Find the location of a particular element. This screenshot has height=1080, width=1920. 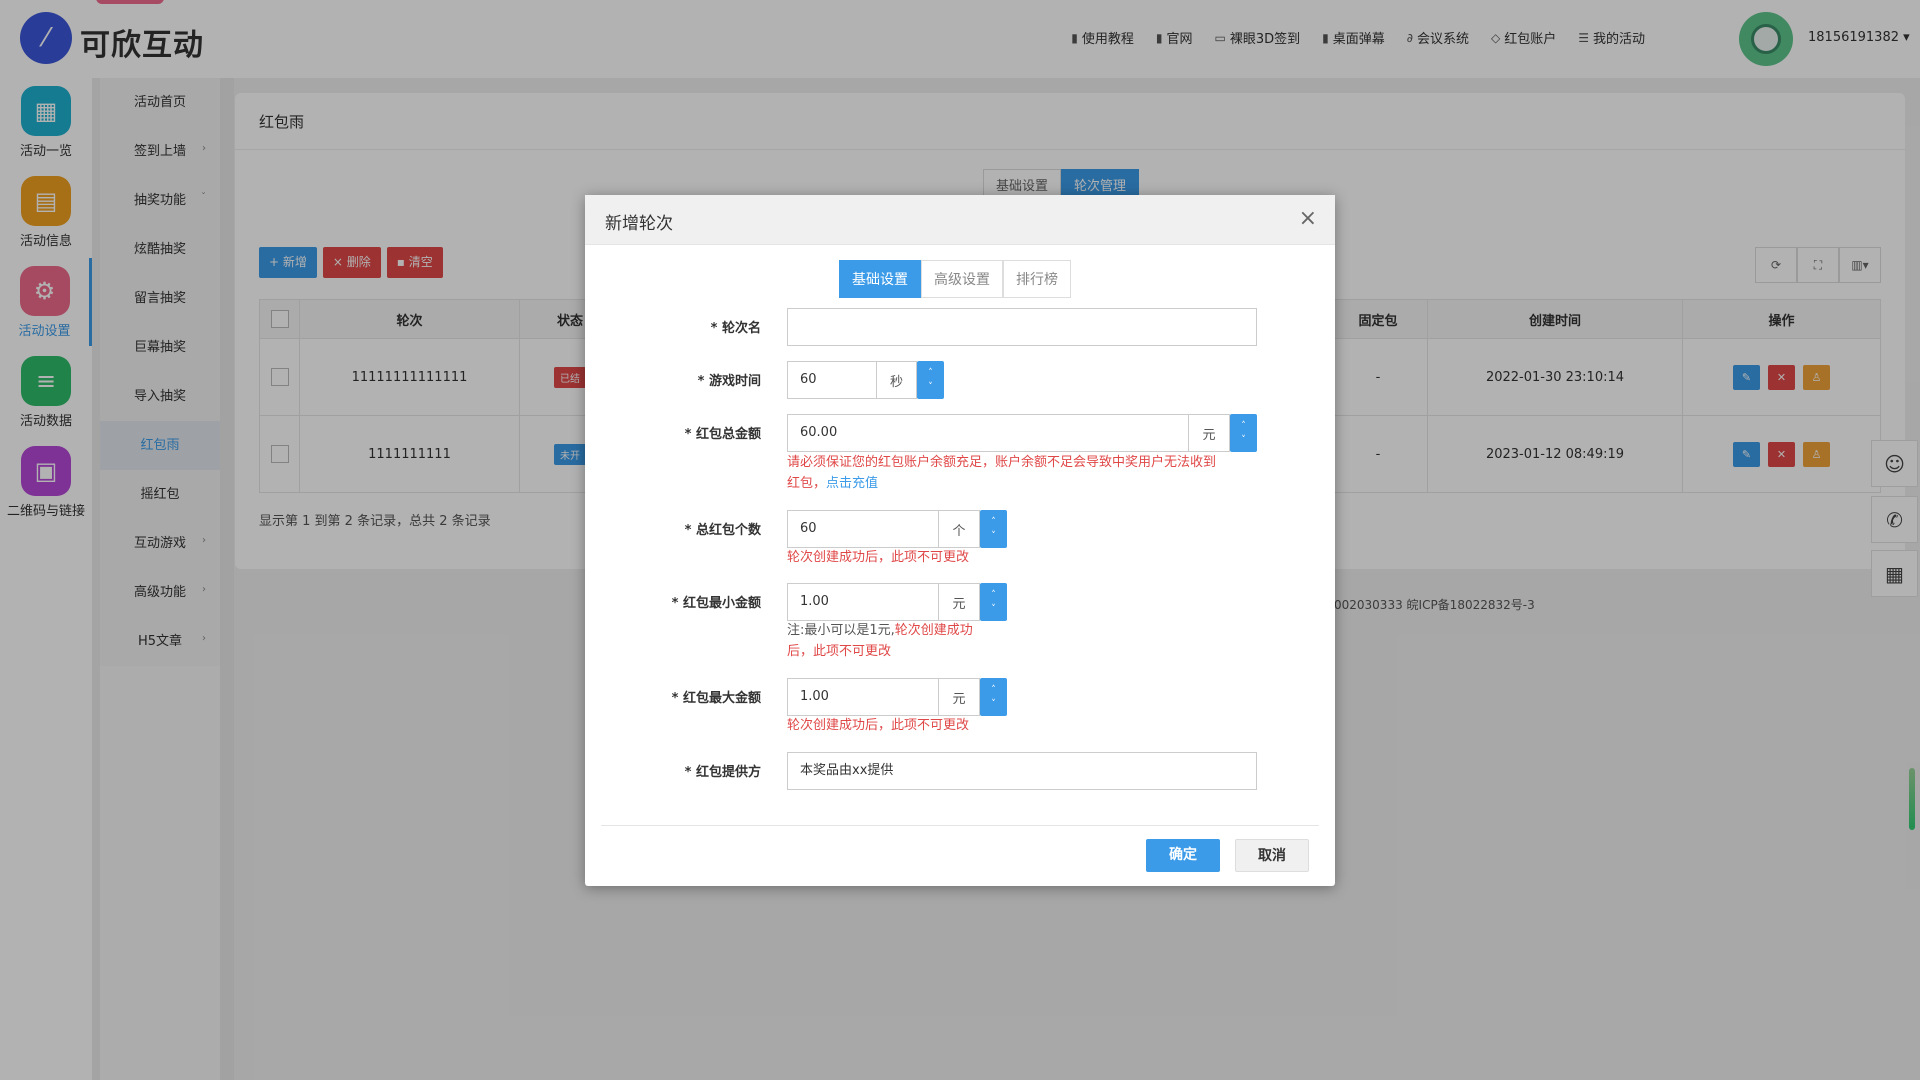

tab-leaderboard: 排行榜 is located at coordinates (1037, 279).